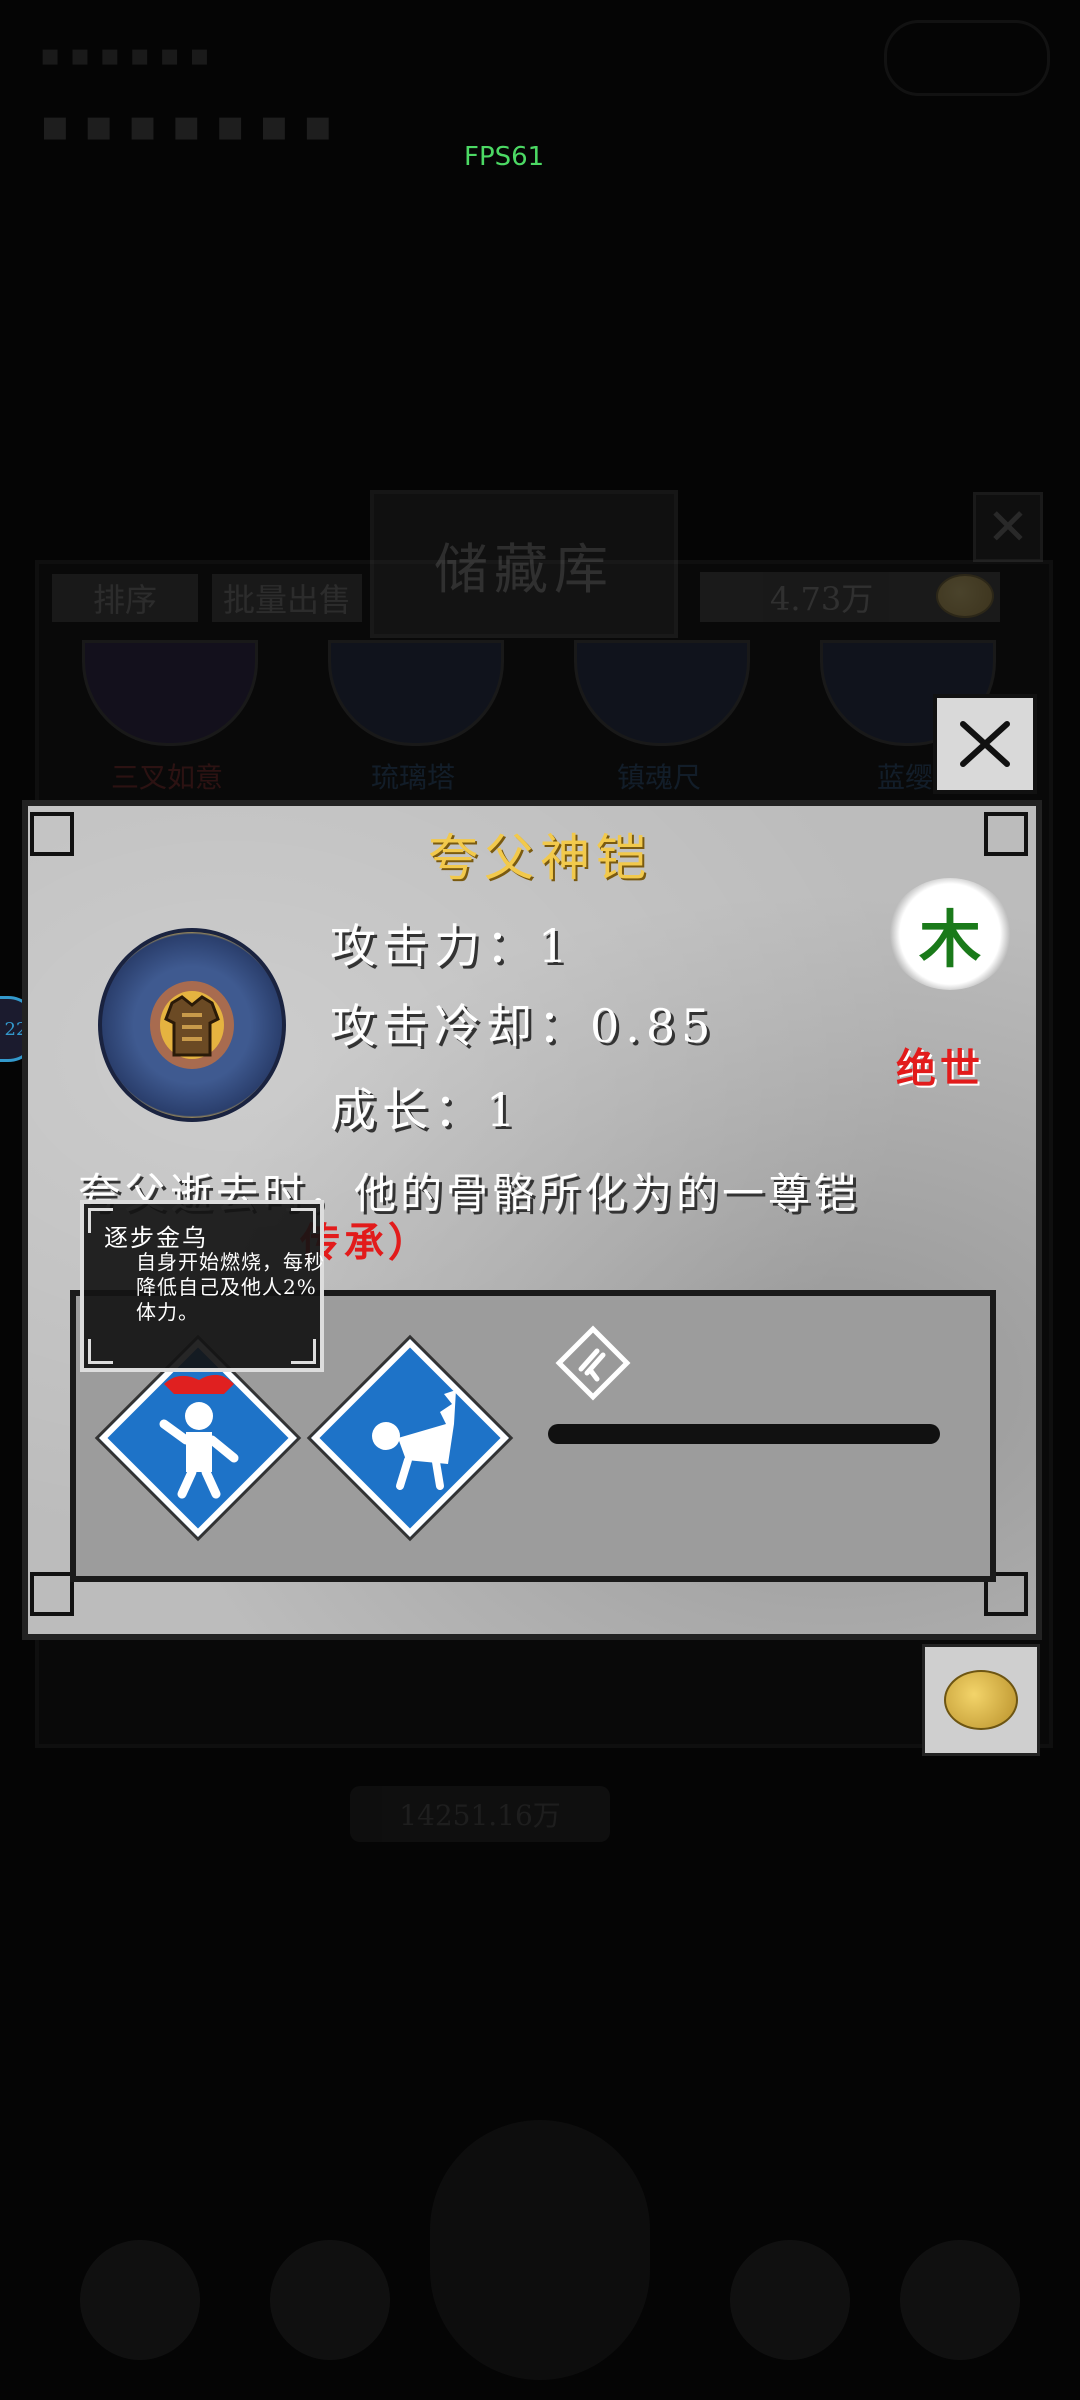 Image resolution: width=1080 pixels, height=2400 pixels. What do you see at coordinates (426, 1110) in the screenshot?
I see `growth-stat: 成长：1` at bounding box center [426, 1110].